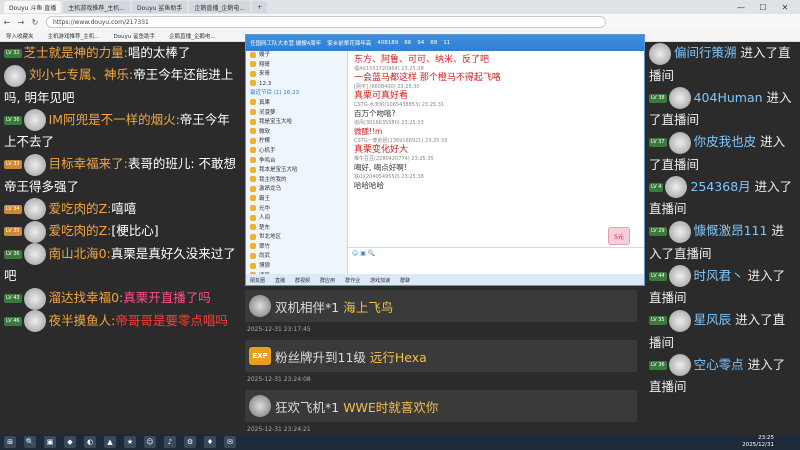 This screenshot has height=450, width=800. Describe the element at coordinates (81, 74) in the screenshot. I see `chat-username: 刘小七专属、神乐:` at that location.